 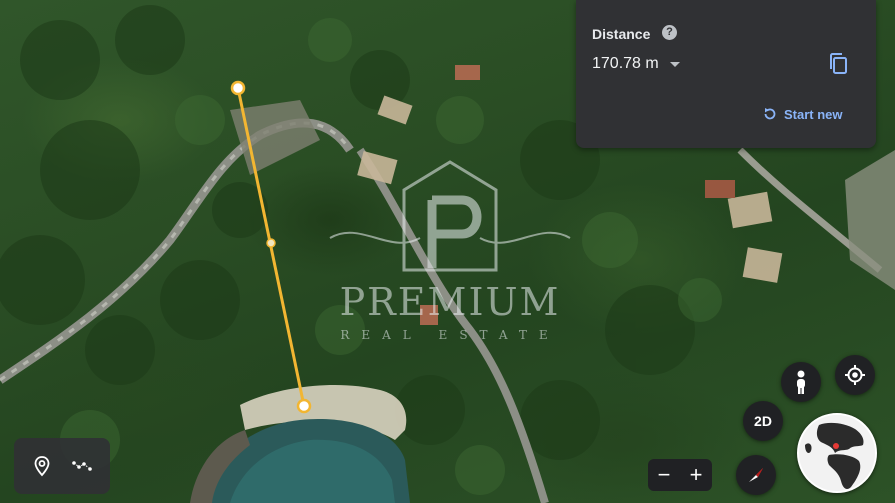 What do you see at coordinates (450, 335) in the screenshot?
I see `watermark-tagline: REAL ESTATE` at bounding box center [450, 335].